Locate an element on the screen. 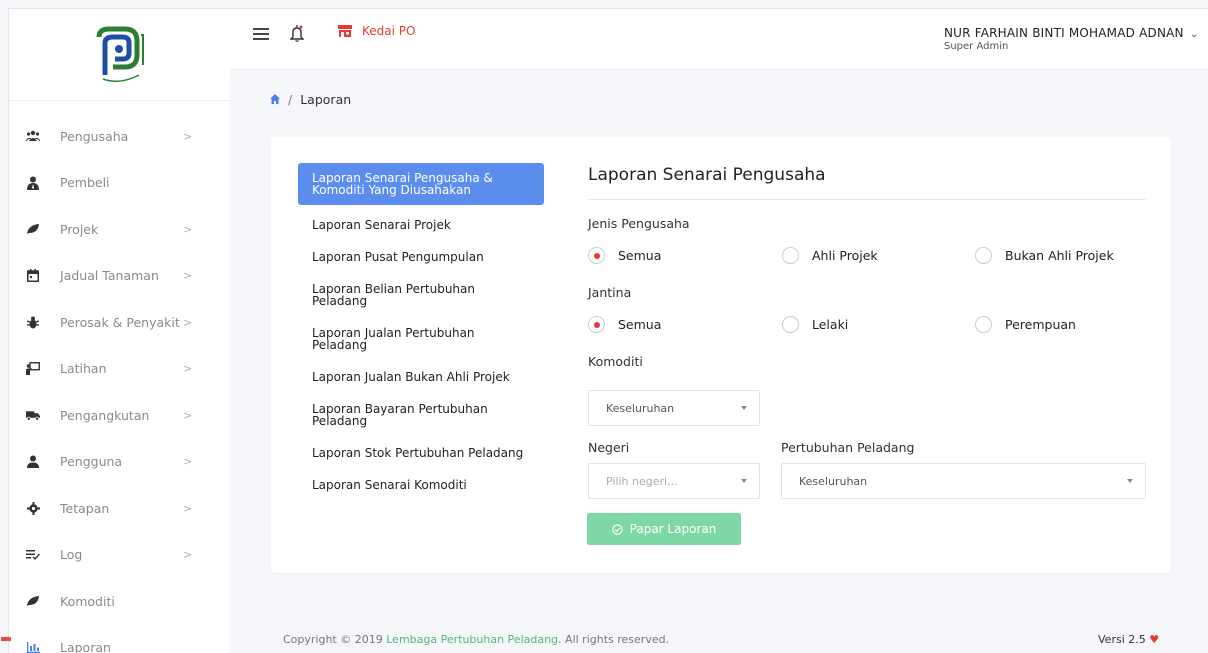 The image size is (1208, 653). sidebar-item-laporan: Laporan is located at coordinates (115, 639).